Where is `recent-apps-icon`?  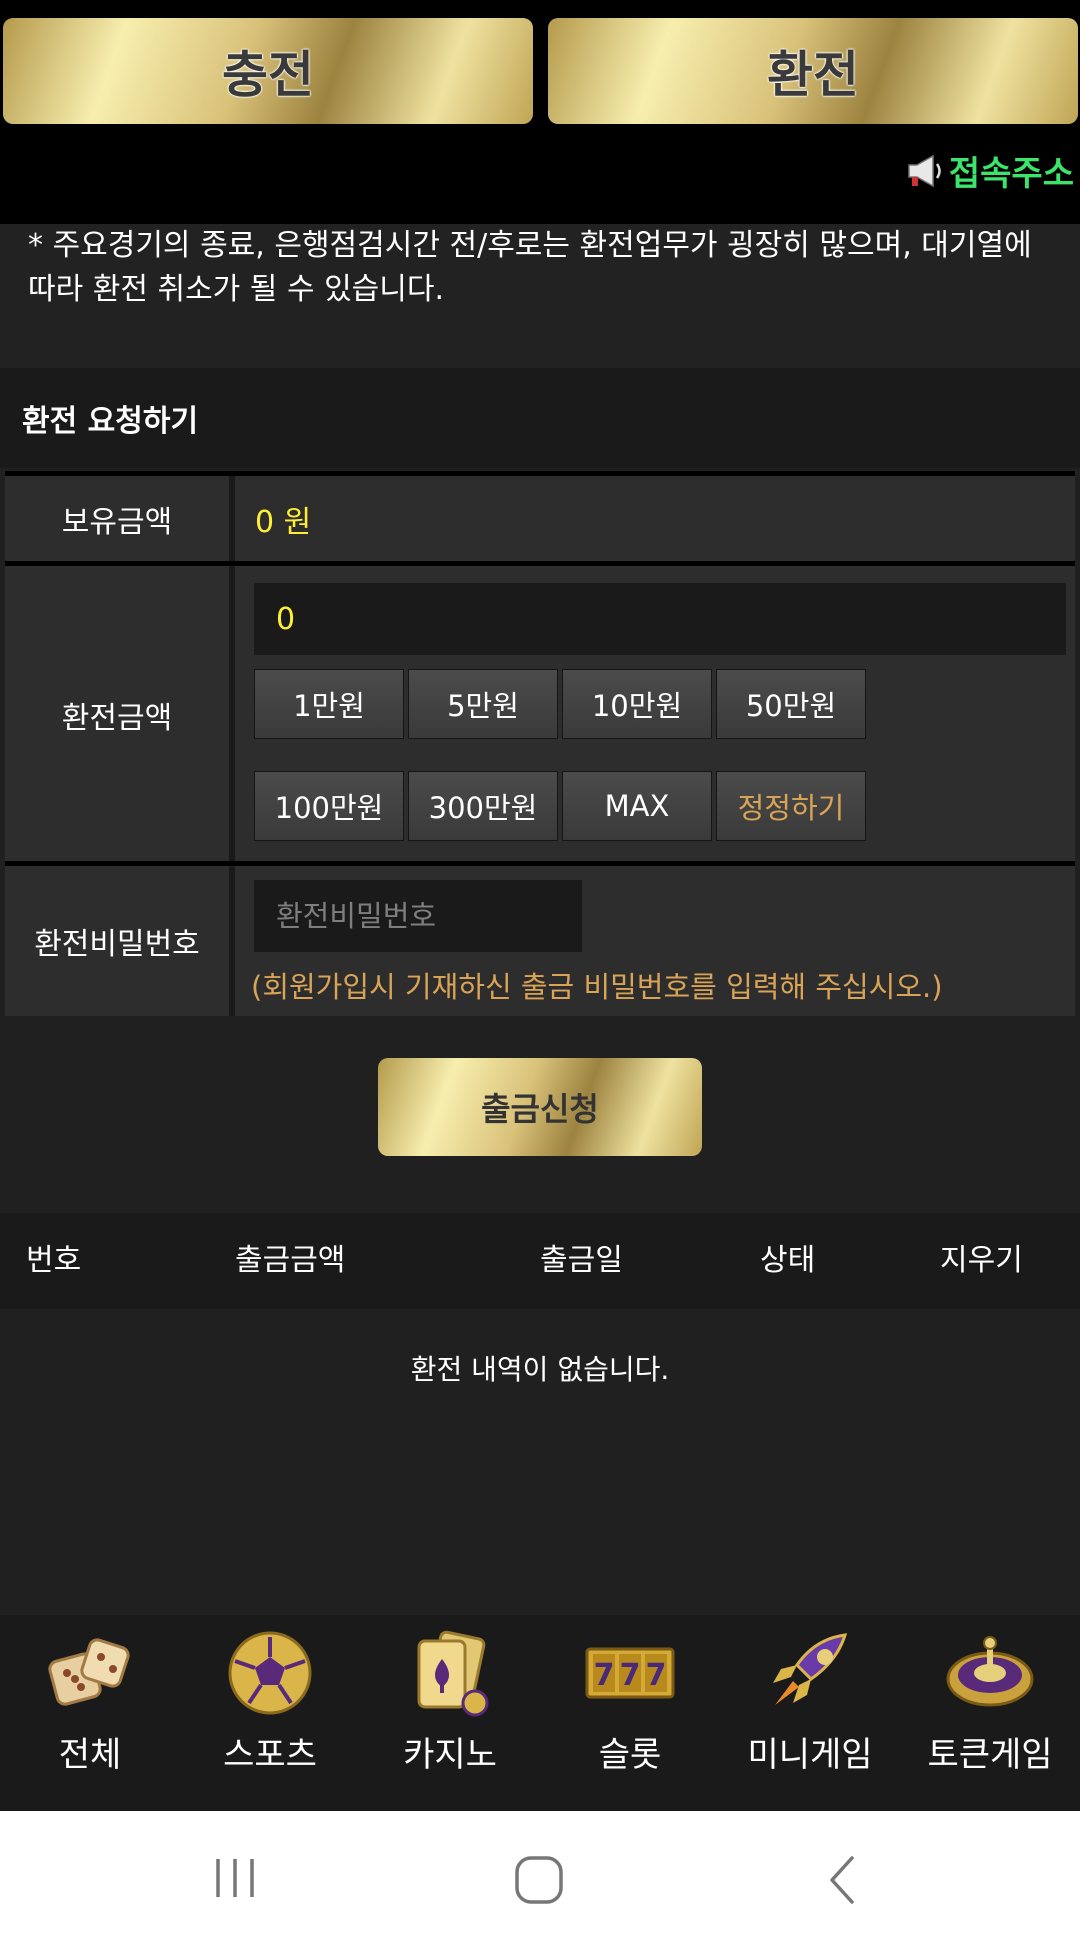
recent-apps-icon is located at coordinates (235, 1878).